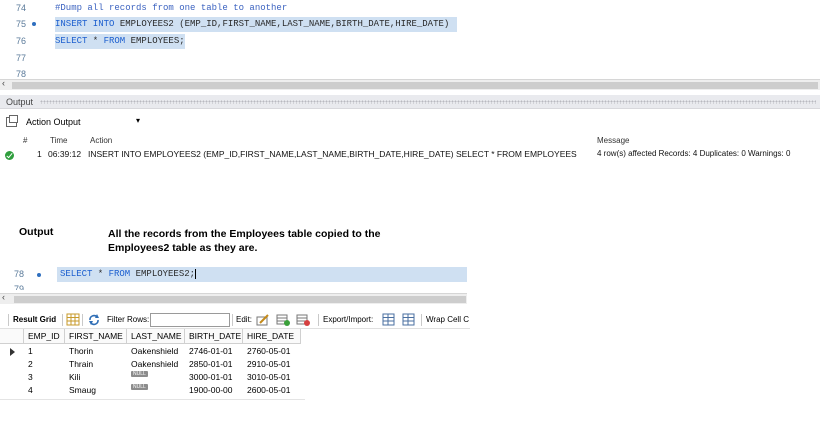 The width and height of the screenshot is (820, 432). Describe the element at coordinates (28, 390) in the screenshot. I see `cell-emp-id: 4` at that location.